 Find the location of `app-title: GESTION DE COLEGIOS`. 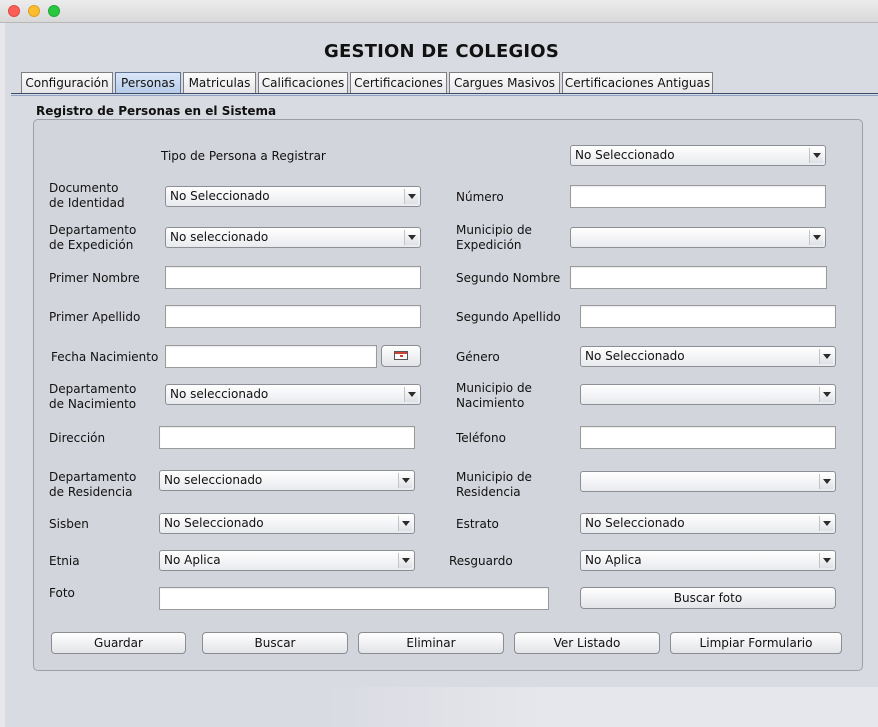

app-title: GESTION DE COLEGIOS is located at coordinates (441, 51).